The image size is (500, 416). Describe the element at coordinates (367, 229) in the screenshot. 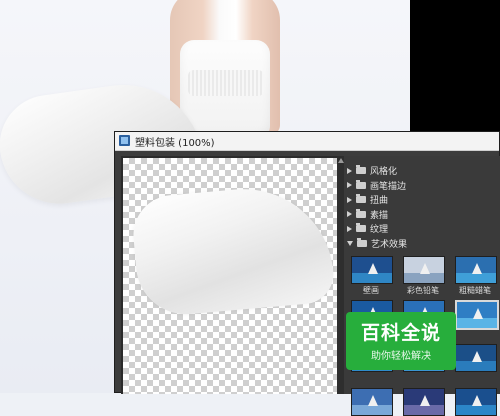

I see `tree-item: 纹理` at that location.